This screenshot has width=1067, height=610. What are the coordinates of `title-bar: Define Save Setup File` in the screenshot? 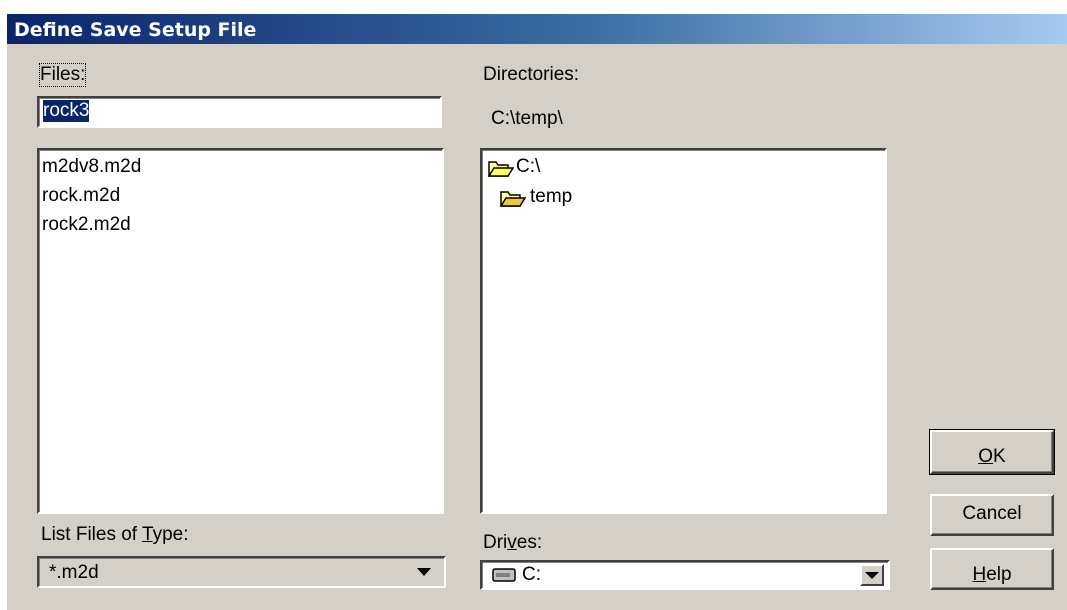 It's located at (537, 29).